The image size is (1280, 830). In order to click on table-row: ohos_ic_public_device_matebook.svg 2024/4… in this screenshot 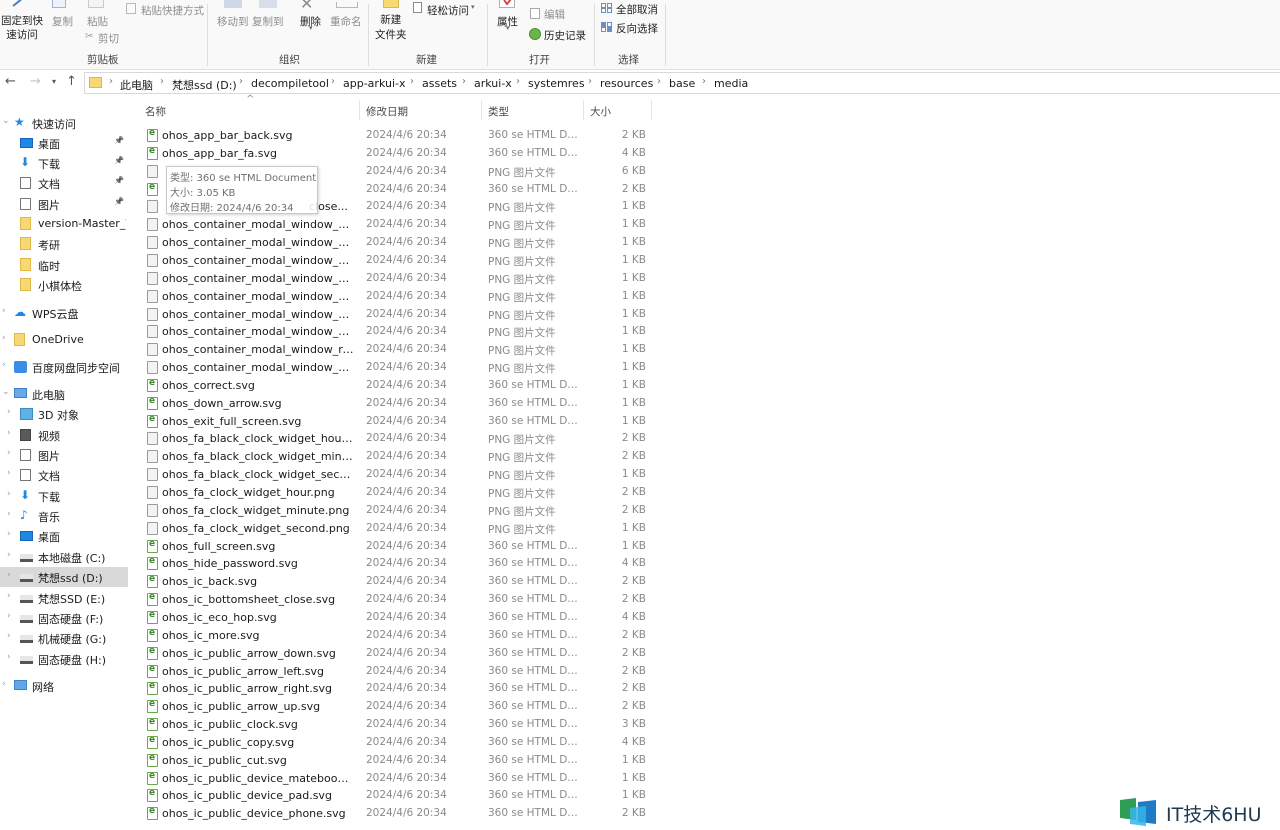, I will do `click(393, 779)`.